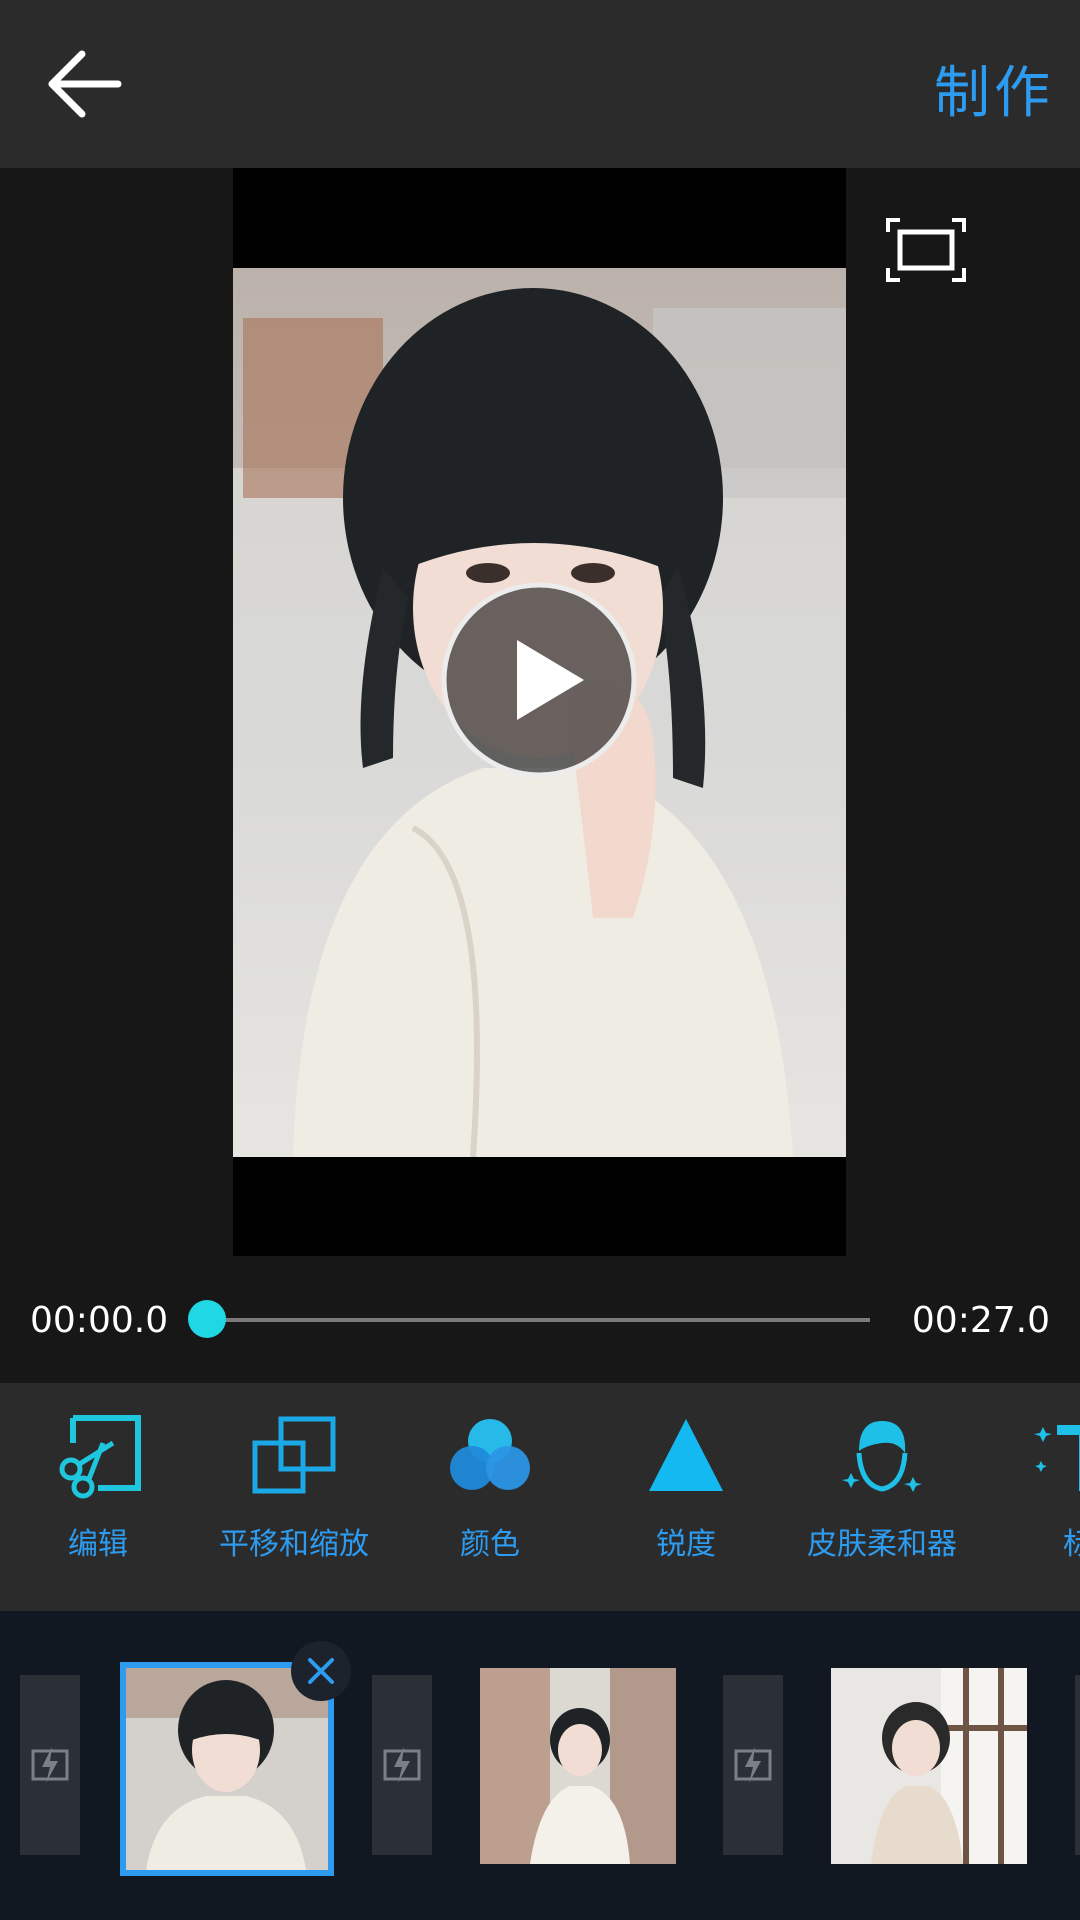  Describe the element at coordinates (1030, 1488) in the screenshot. I see `tool-title: 标` at that location.